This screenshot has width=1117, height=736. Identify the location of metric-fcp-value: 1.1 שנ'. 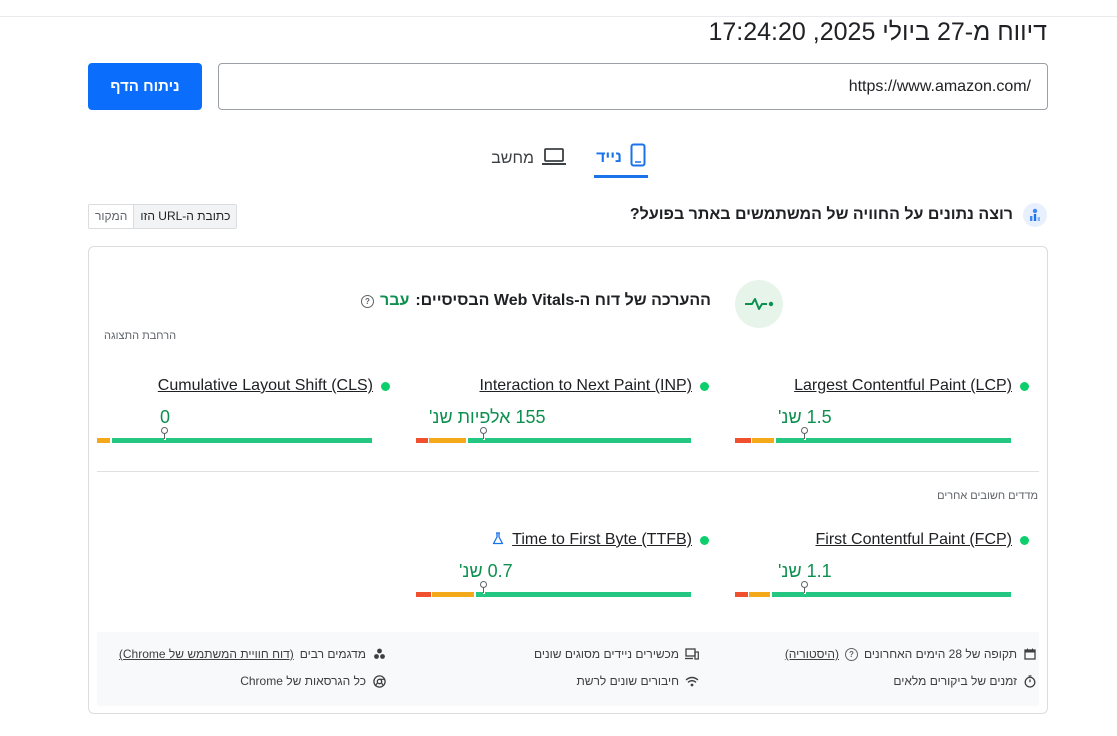
(805, 571).